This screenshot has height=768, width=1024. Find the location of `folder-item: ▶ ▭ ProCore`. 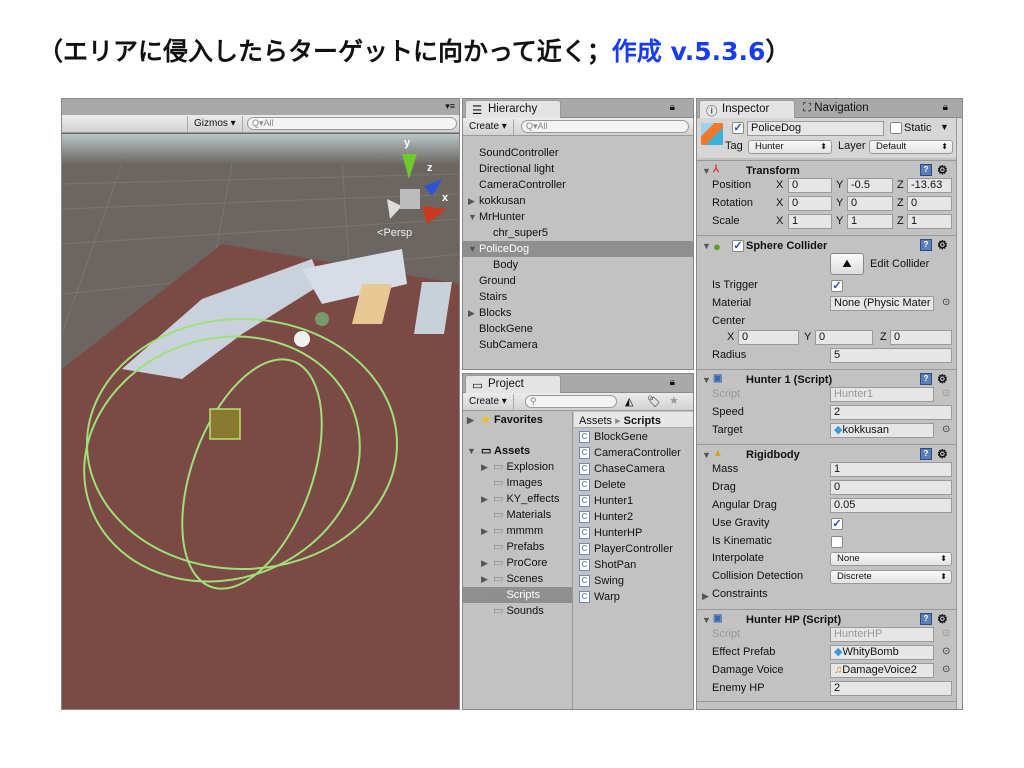

folder-item: ▶ ▭ ProCore is located at coordinates (517, 563).